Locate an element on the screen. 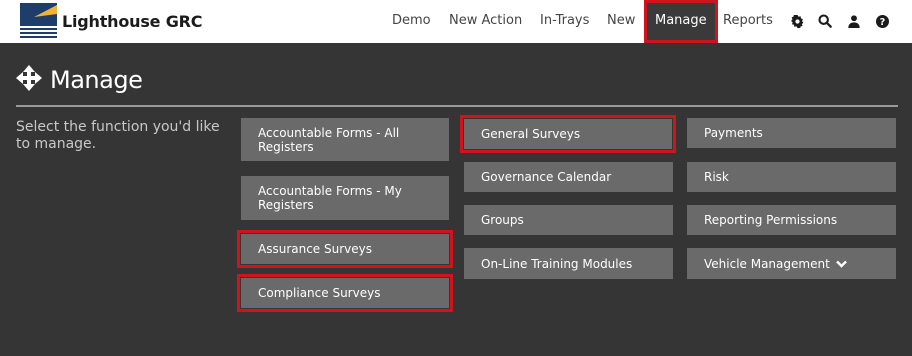  page-heading: Manage is located at coordinates (96, 80).